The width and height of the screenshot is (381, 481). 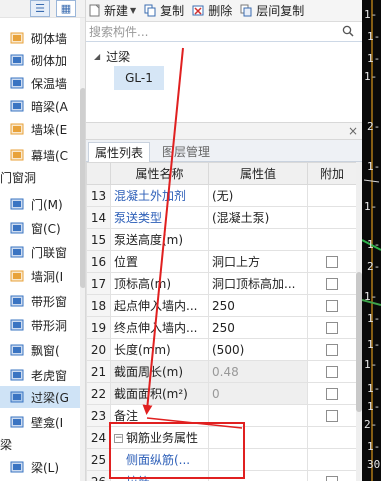 What do you see at coordinates (258, 349) in the screenshot?
I see `property-value: (500)` at bounding box center [258, 349].